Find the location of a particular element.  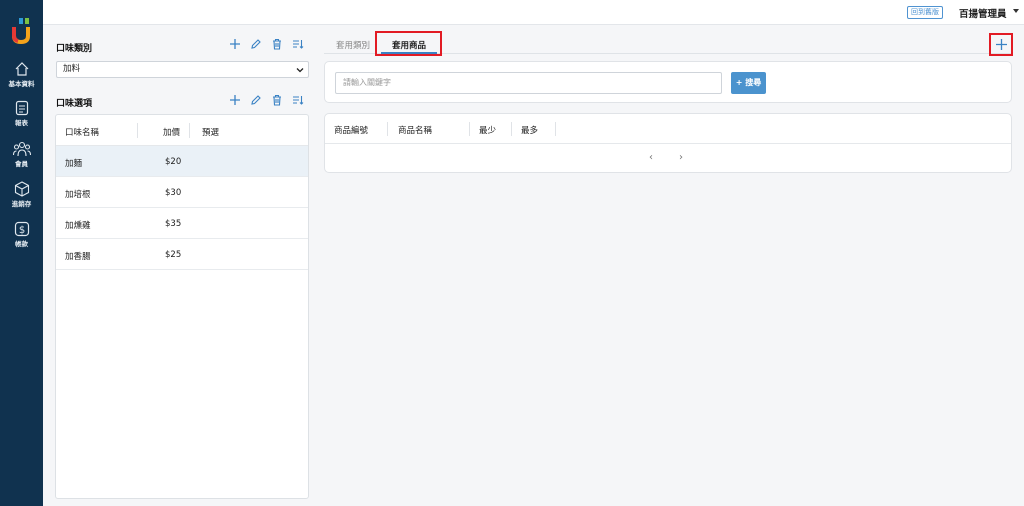

payment-icon: $ is located at coordinates (21, 229).